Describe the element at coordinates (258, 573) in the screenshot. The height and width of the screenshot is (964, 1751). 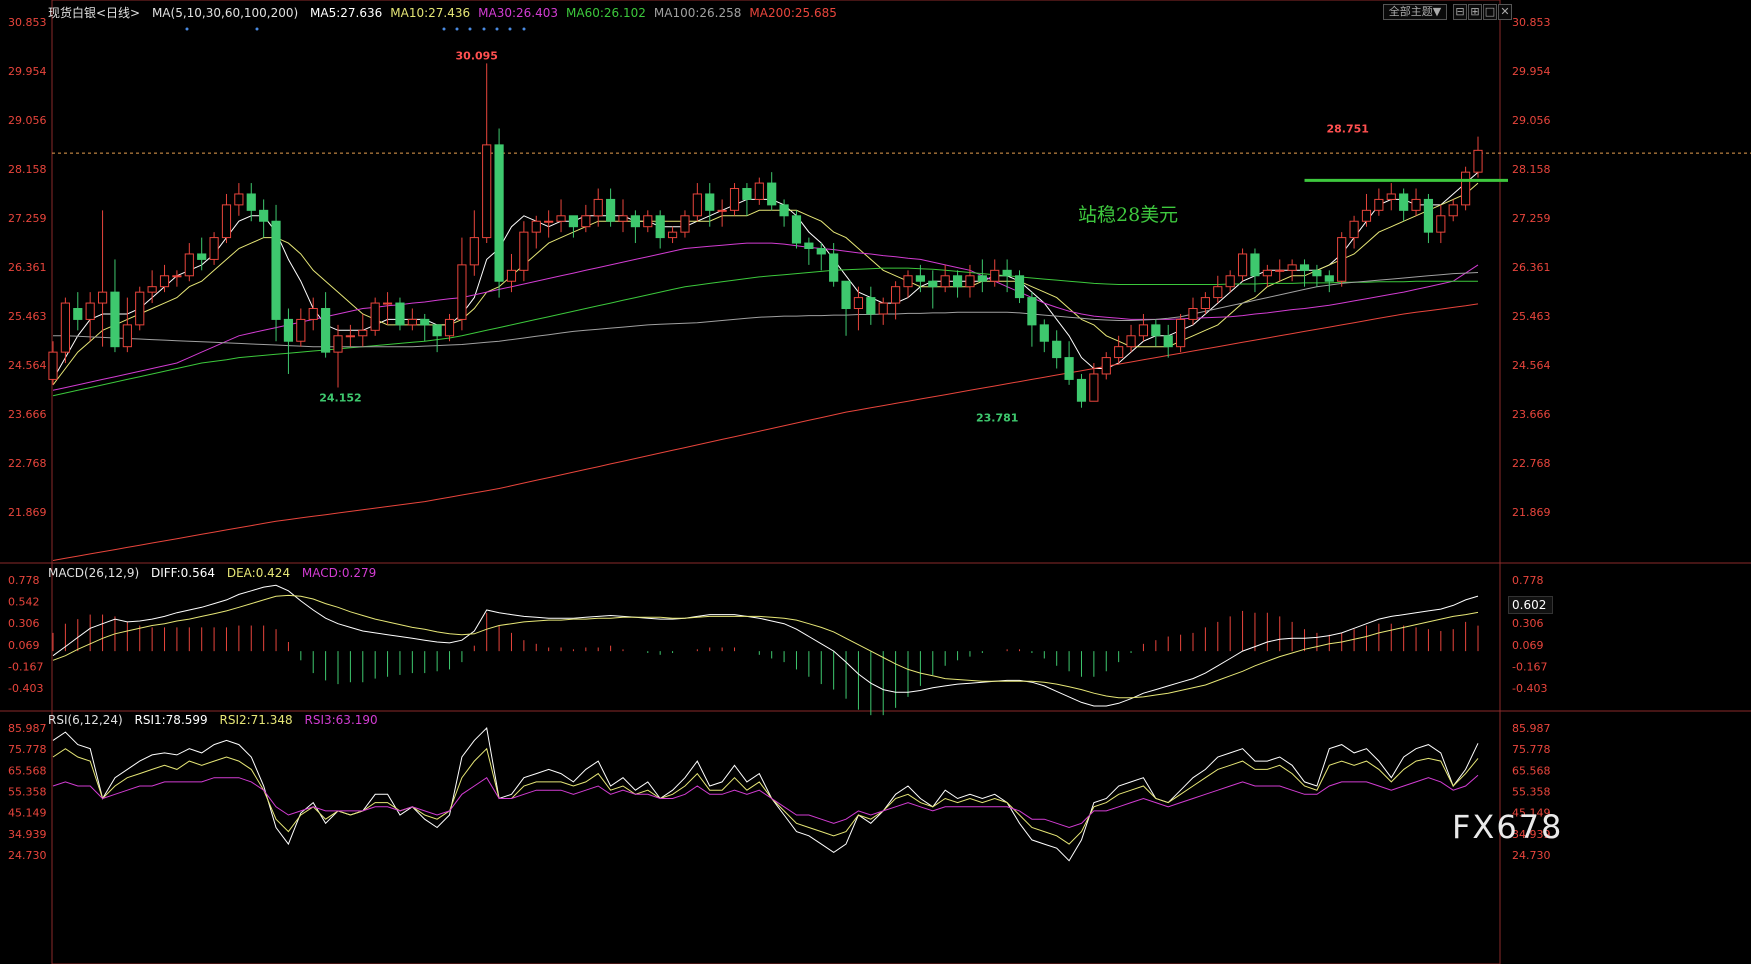
I see `macd-dea: DEA:0.424` at that location.